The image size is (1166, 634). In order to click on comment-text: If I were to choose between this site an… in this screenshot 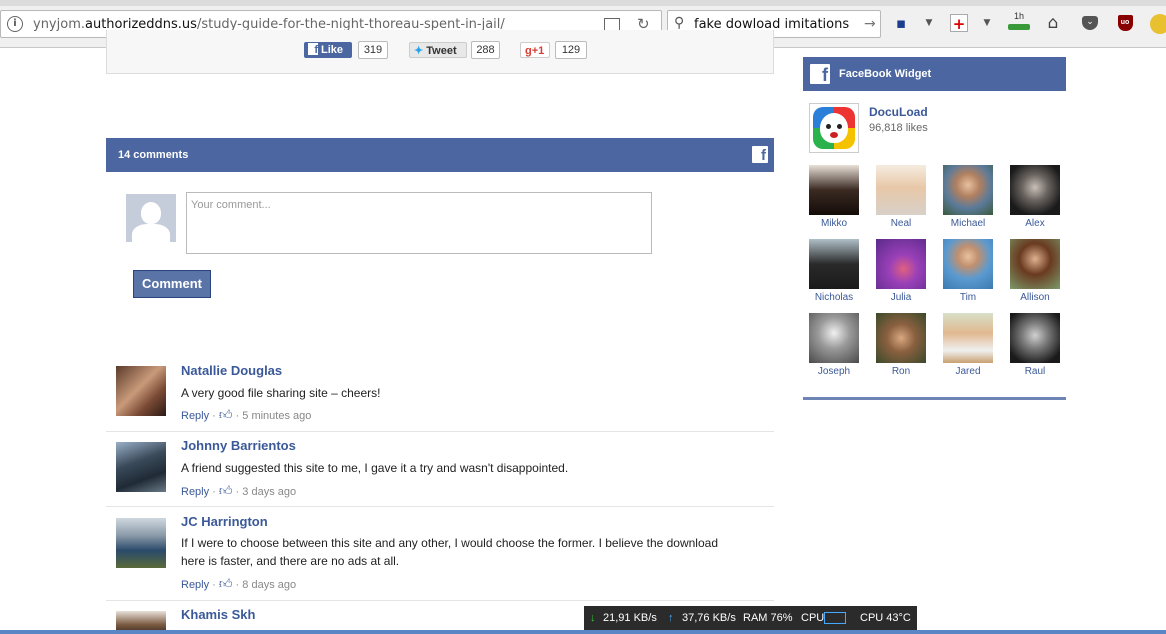, I will do `click(449, 552)`.